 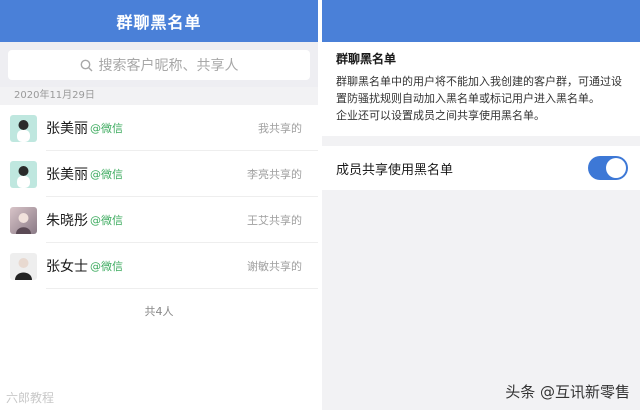 I want to click on total-count: 共4人, so click(x=159, y=311).